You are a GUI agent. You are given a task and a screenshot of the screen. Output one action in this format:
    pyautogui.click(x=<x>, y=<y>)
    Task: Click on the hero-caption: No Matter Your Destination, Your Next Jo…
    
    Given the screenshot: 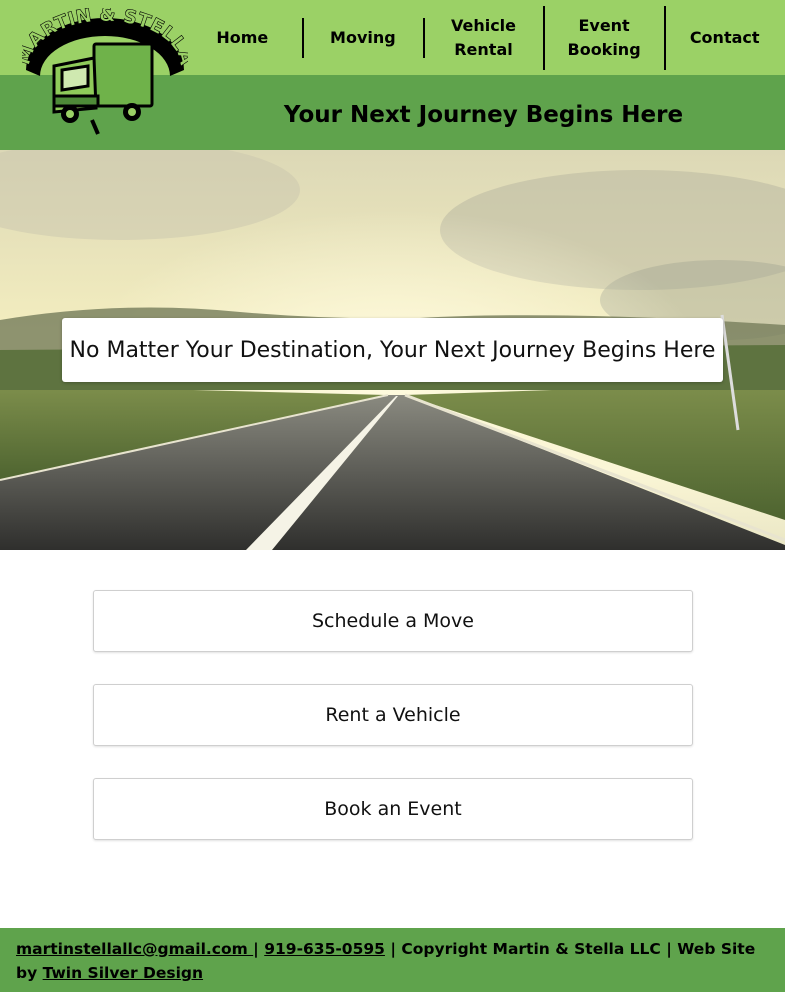 What is the action you would take?
    pyautogui.click(x=392, y=350)
    